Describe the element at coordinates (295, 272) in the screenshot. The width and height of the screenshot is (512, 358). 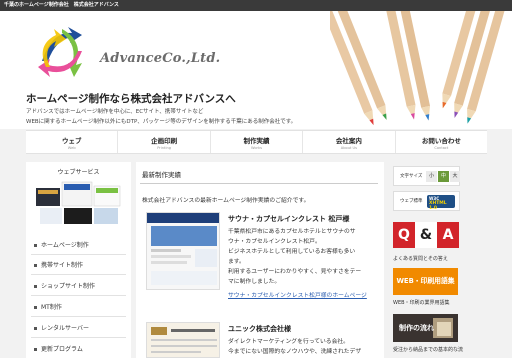
I see `work-description-line: 利用するユーザーにわかりやすく、見やすさをテー` at that location.